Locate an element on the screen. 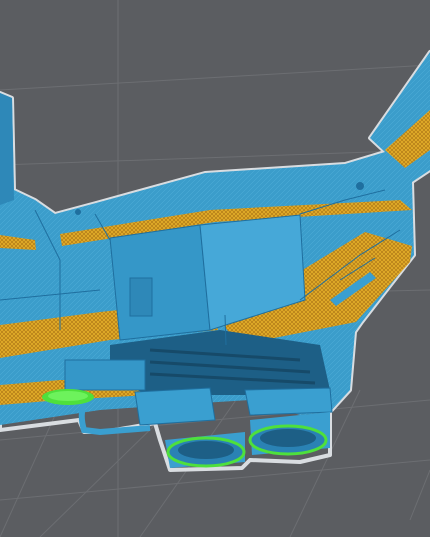 The image size is (430, 537). lower-block-right is located at coordinates (288, 401).